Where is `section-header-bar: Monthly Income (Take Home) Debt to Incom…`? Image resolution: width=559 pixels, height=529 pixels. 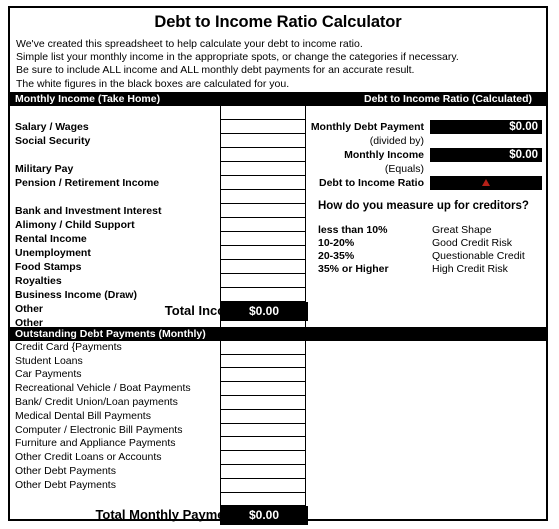
section-header-bar: Monthly Income (Take Home) Debt to Incom… is located at coordinates (278, 98).